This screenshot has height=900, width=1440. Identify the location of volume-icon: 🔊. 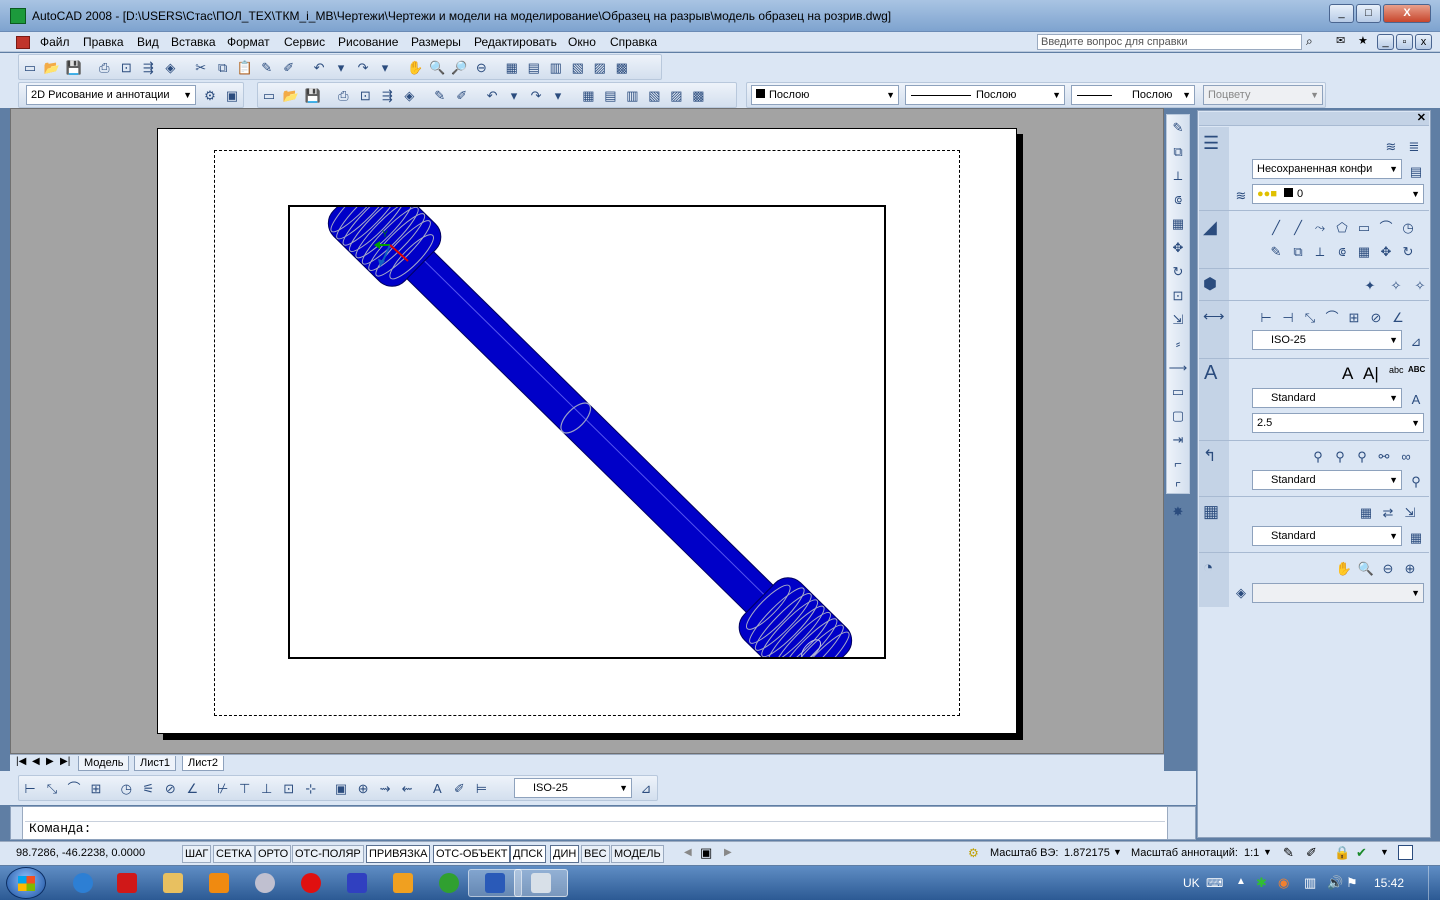
(1335, 883).